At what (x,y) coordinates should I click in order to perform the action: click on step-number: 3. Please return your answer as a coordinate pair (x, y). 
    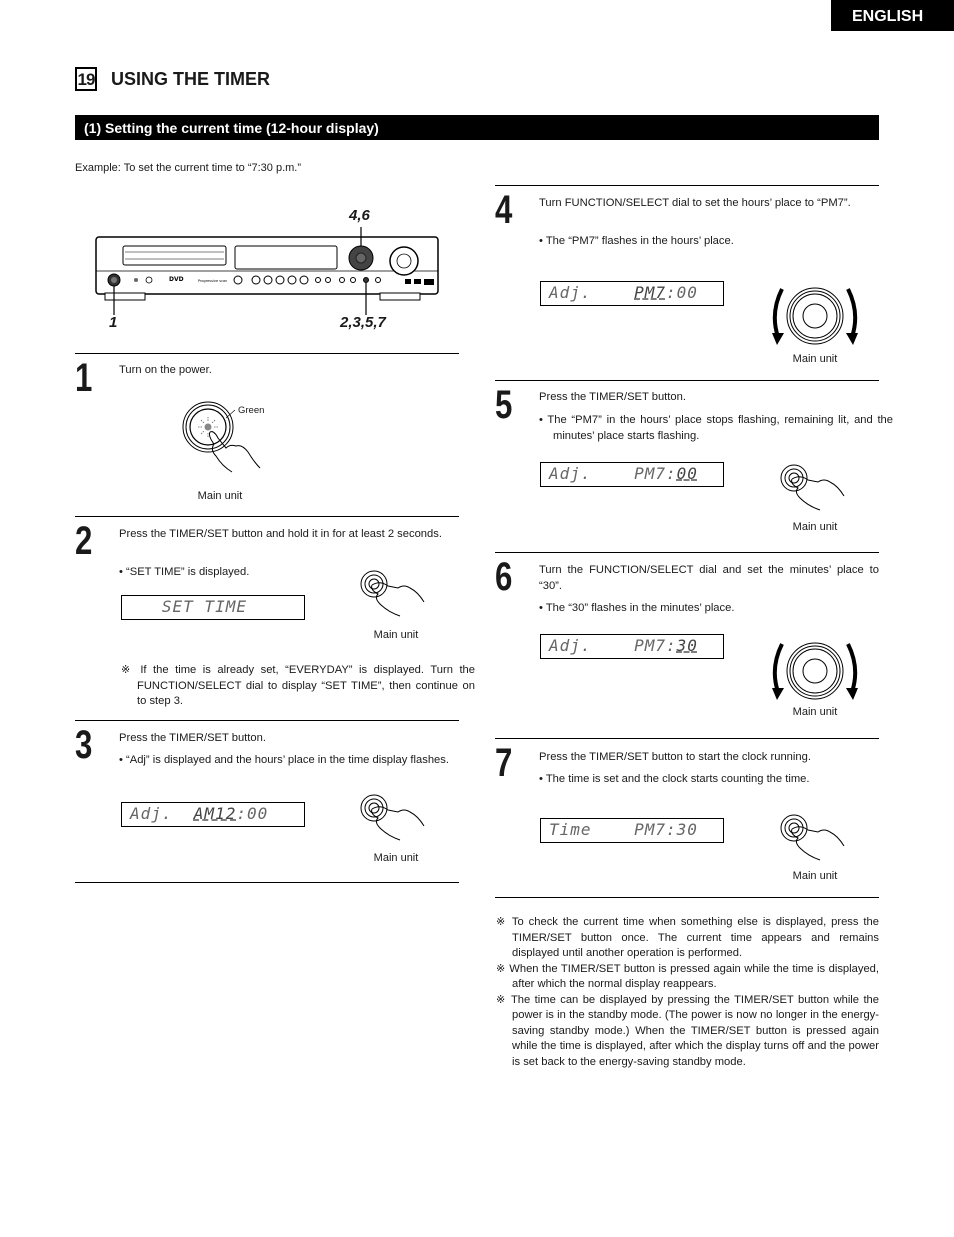
    Looking at the image, I should click on (84, 745).